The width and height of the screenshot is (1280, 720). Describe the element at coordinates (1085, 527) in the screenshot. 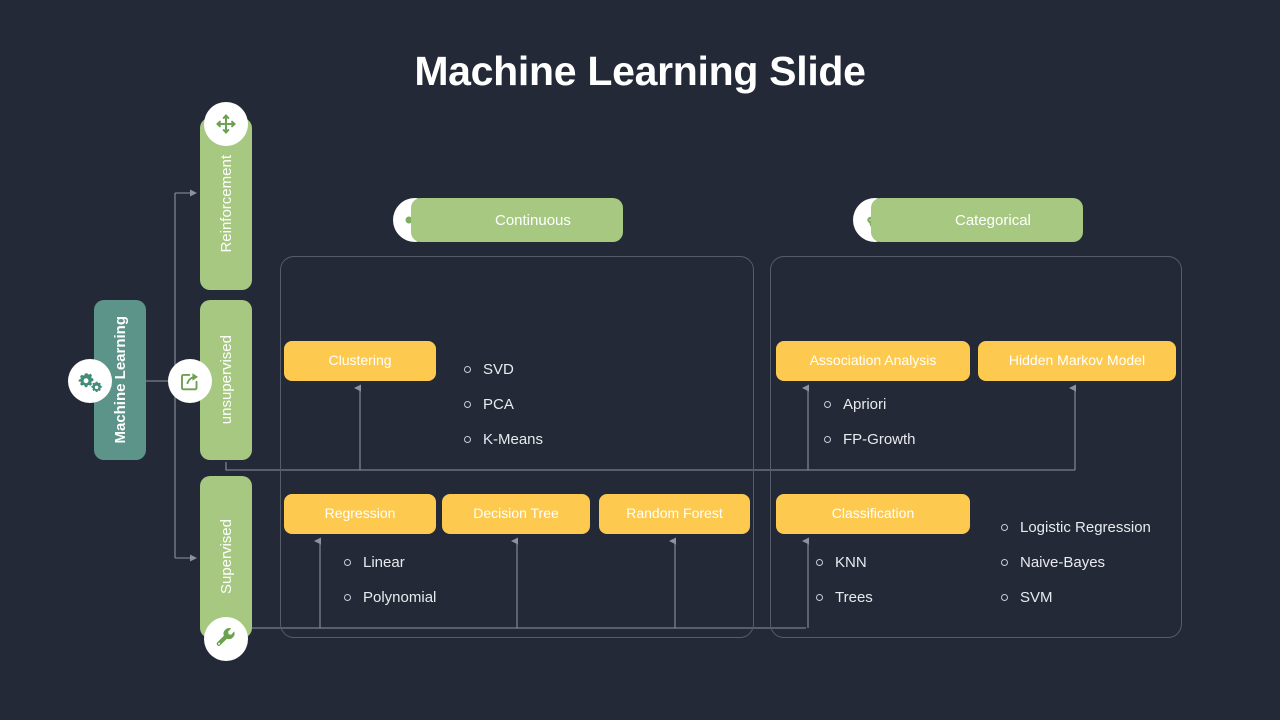

I see `list-item-label: Logistic Regression` at that location.